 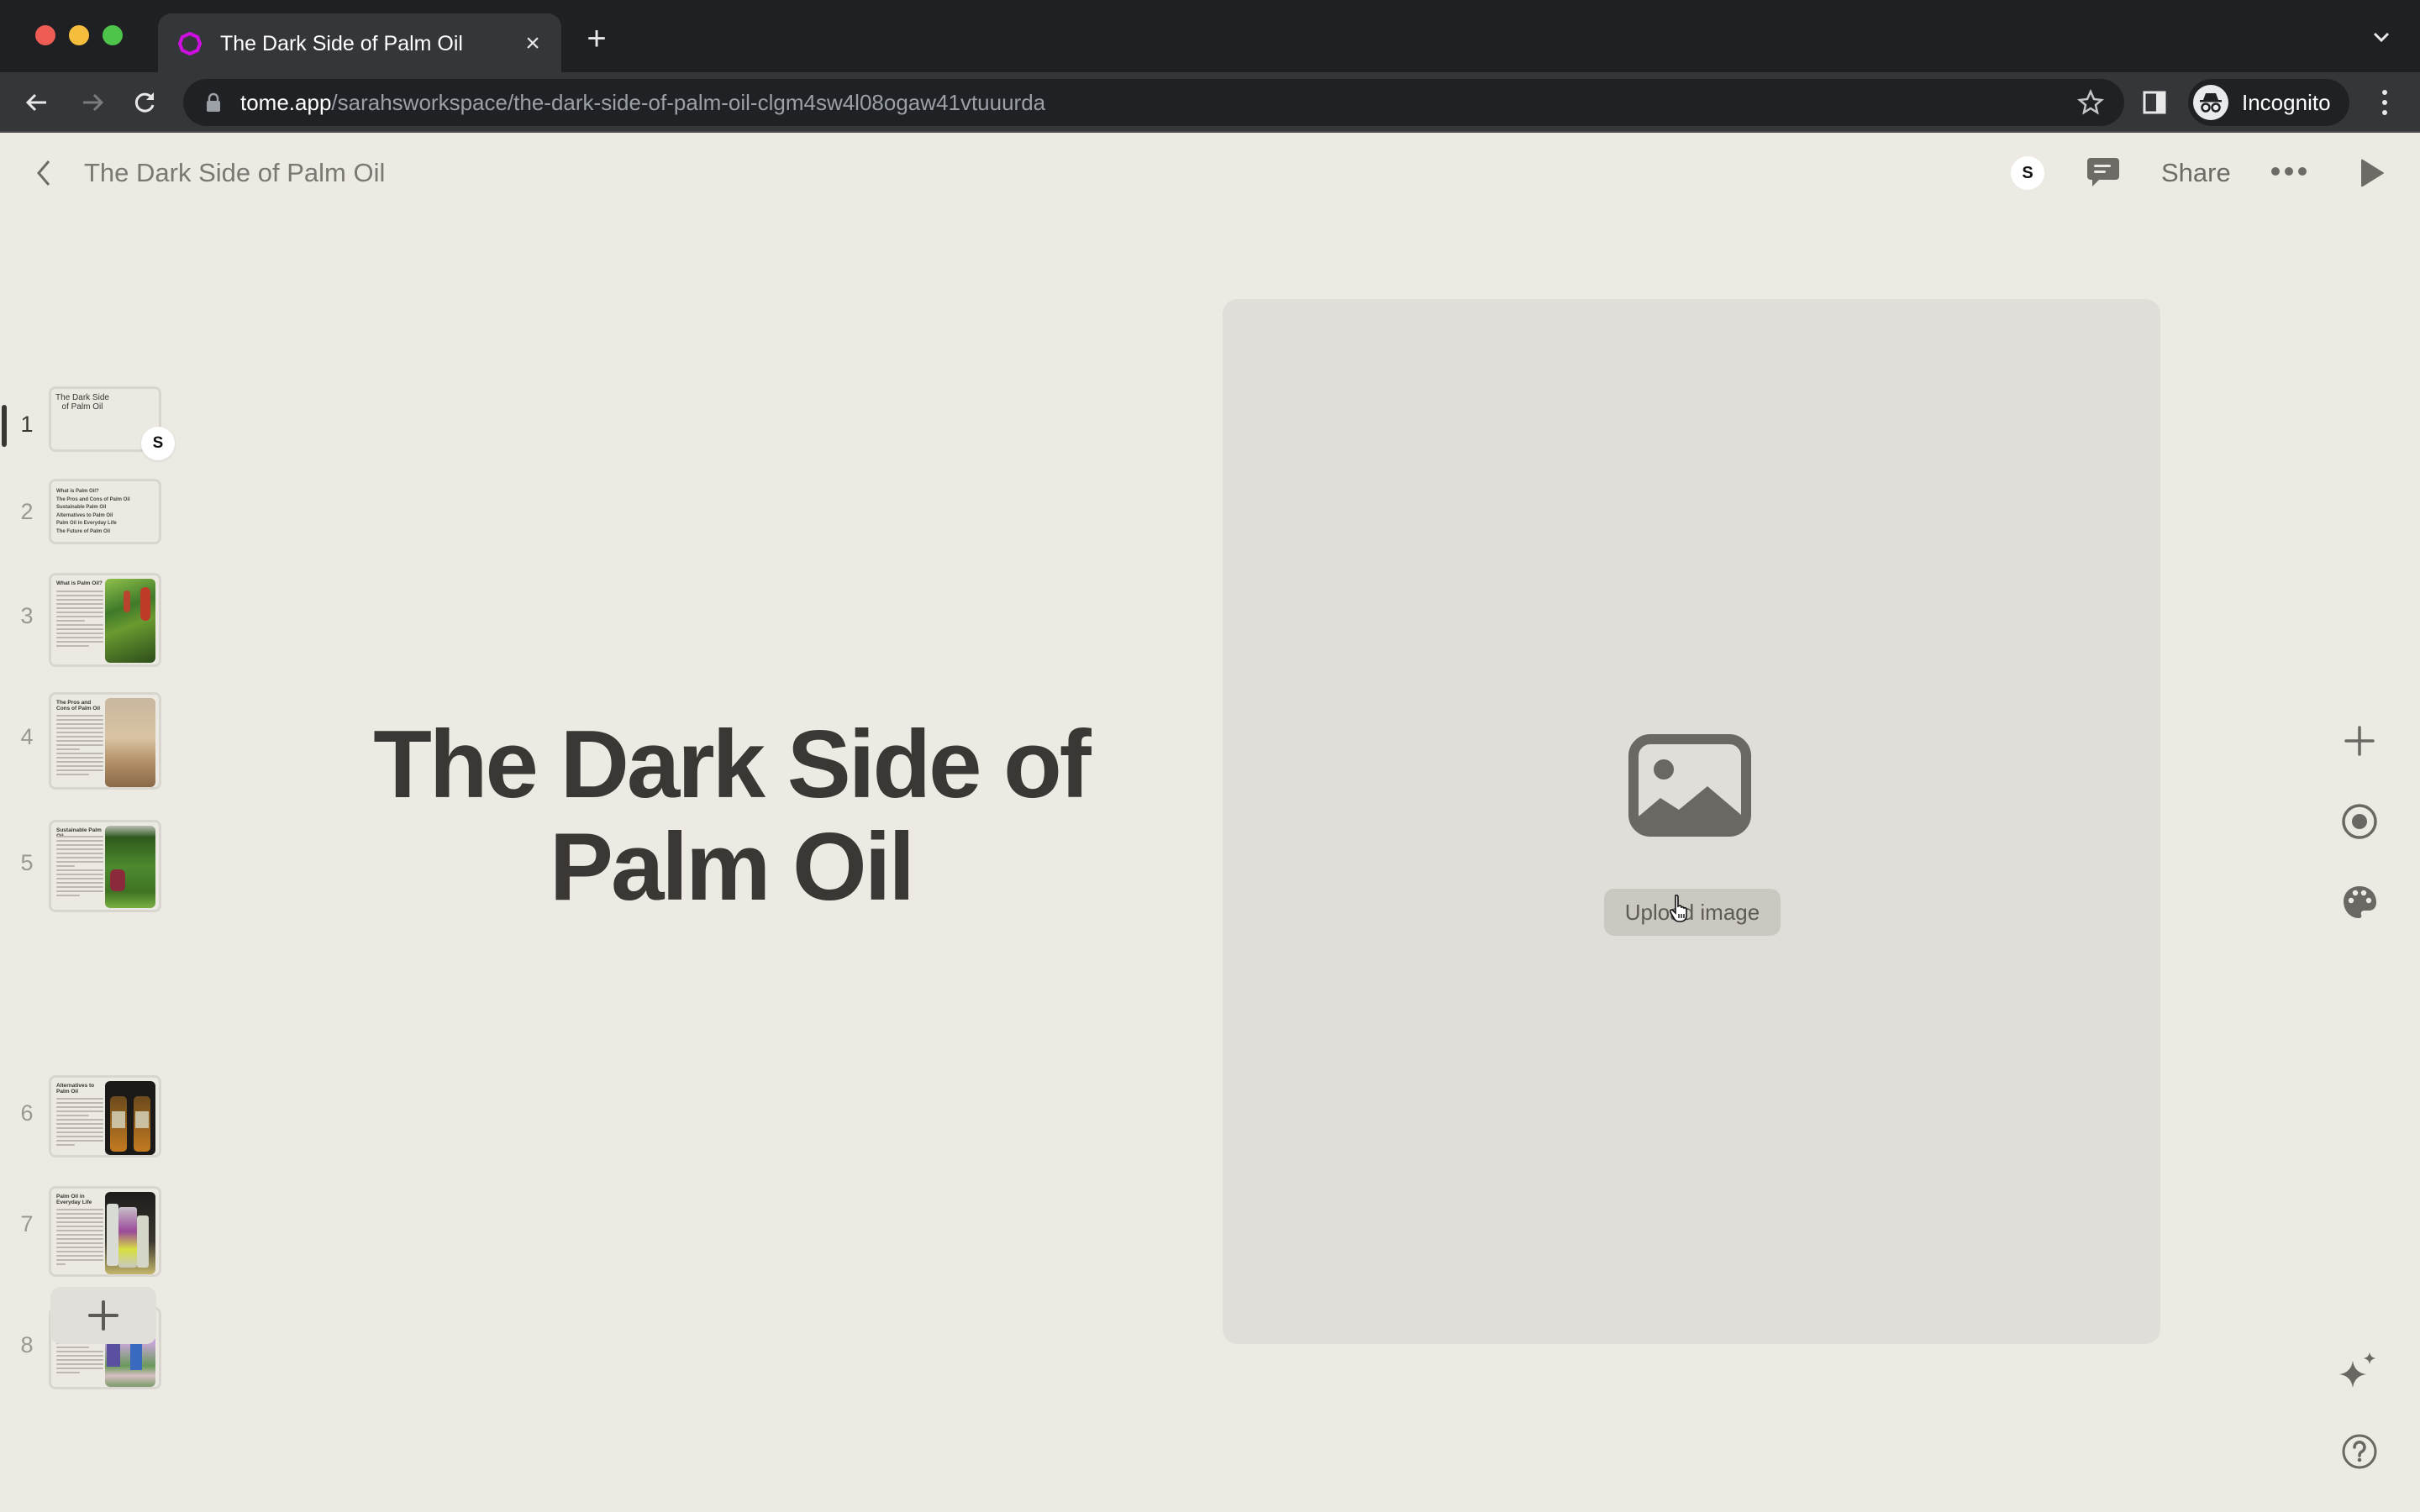 I want to click on agenda-item: The Future of Palm Oil, so click(x=83, y=531).